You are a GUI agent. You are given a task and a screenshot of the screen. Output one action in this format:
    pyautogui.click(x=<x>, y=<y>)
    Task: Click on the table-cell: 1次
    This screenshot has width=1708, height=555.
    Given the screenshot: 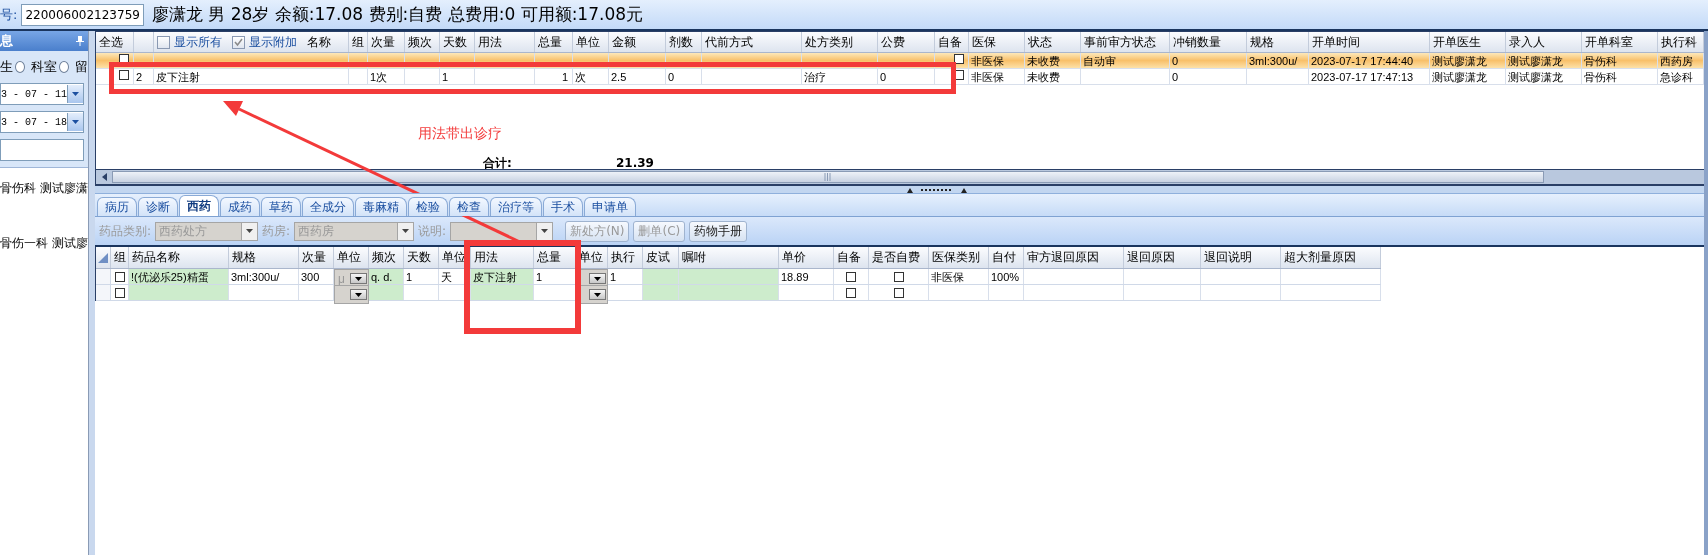 What is the action you would take?
    pyautogui.click(x=386, y=76)
    